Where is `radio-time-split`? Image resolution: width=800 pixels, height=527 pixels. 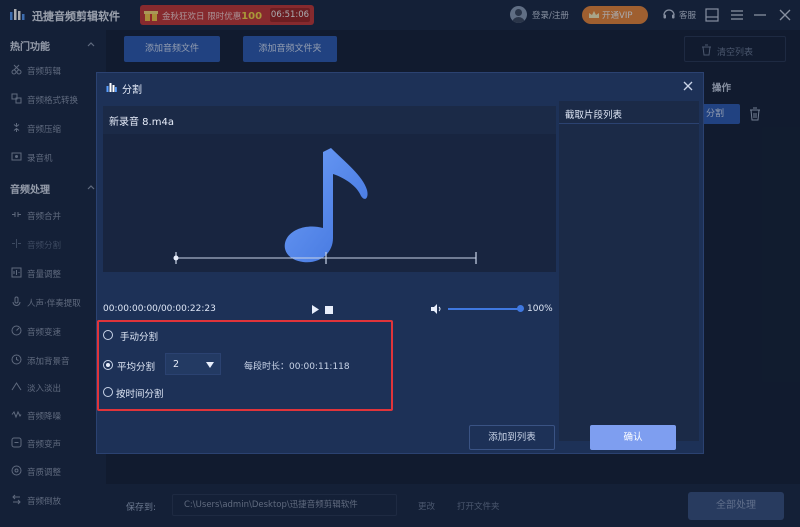
radio-time-split is located at coordinates (108, 392).